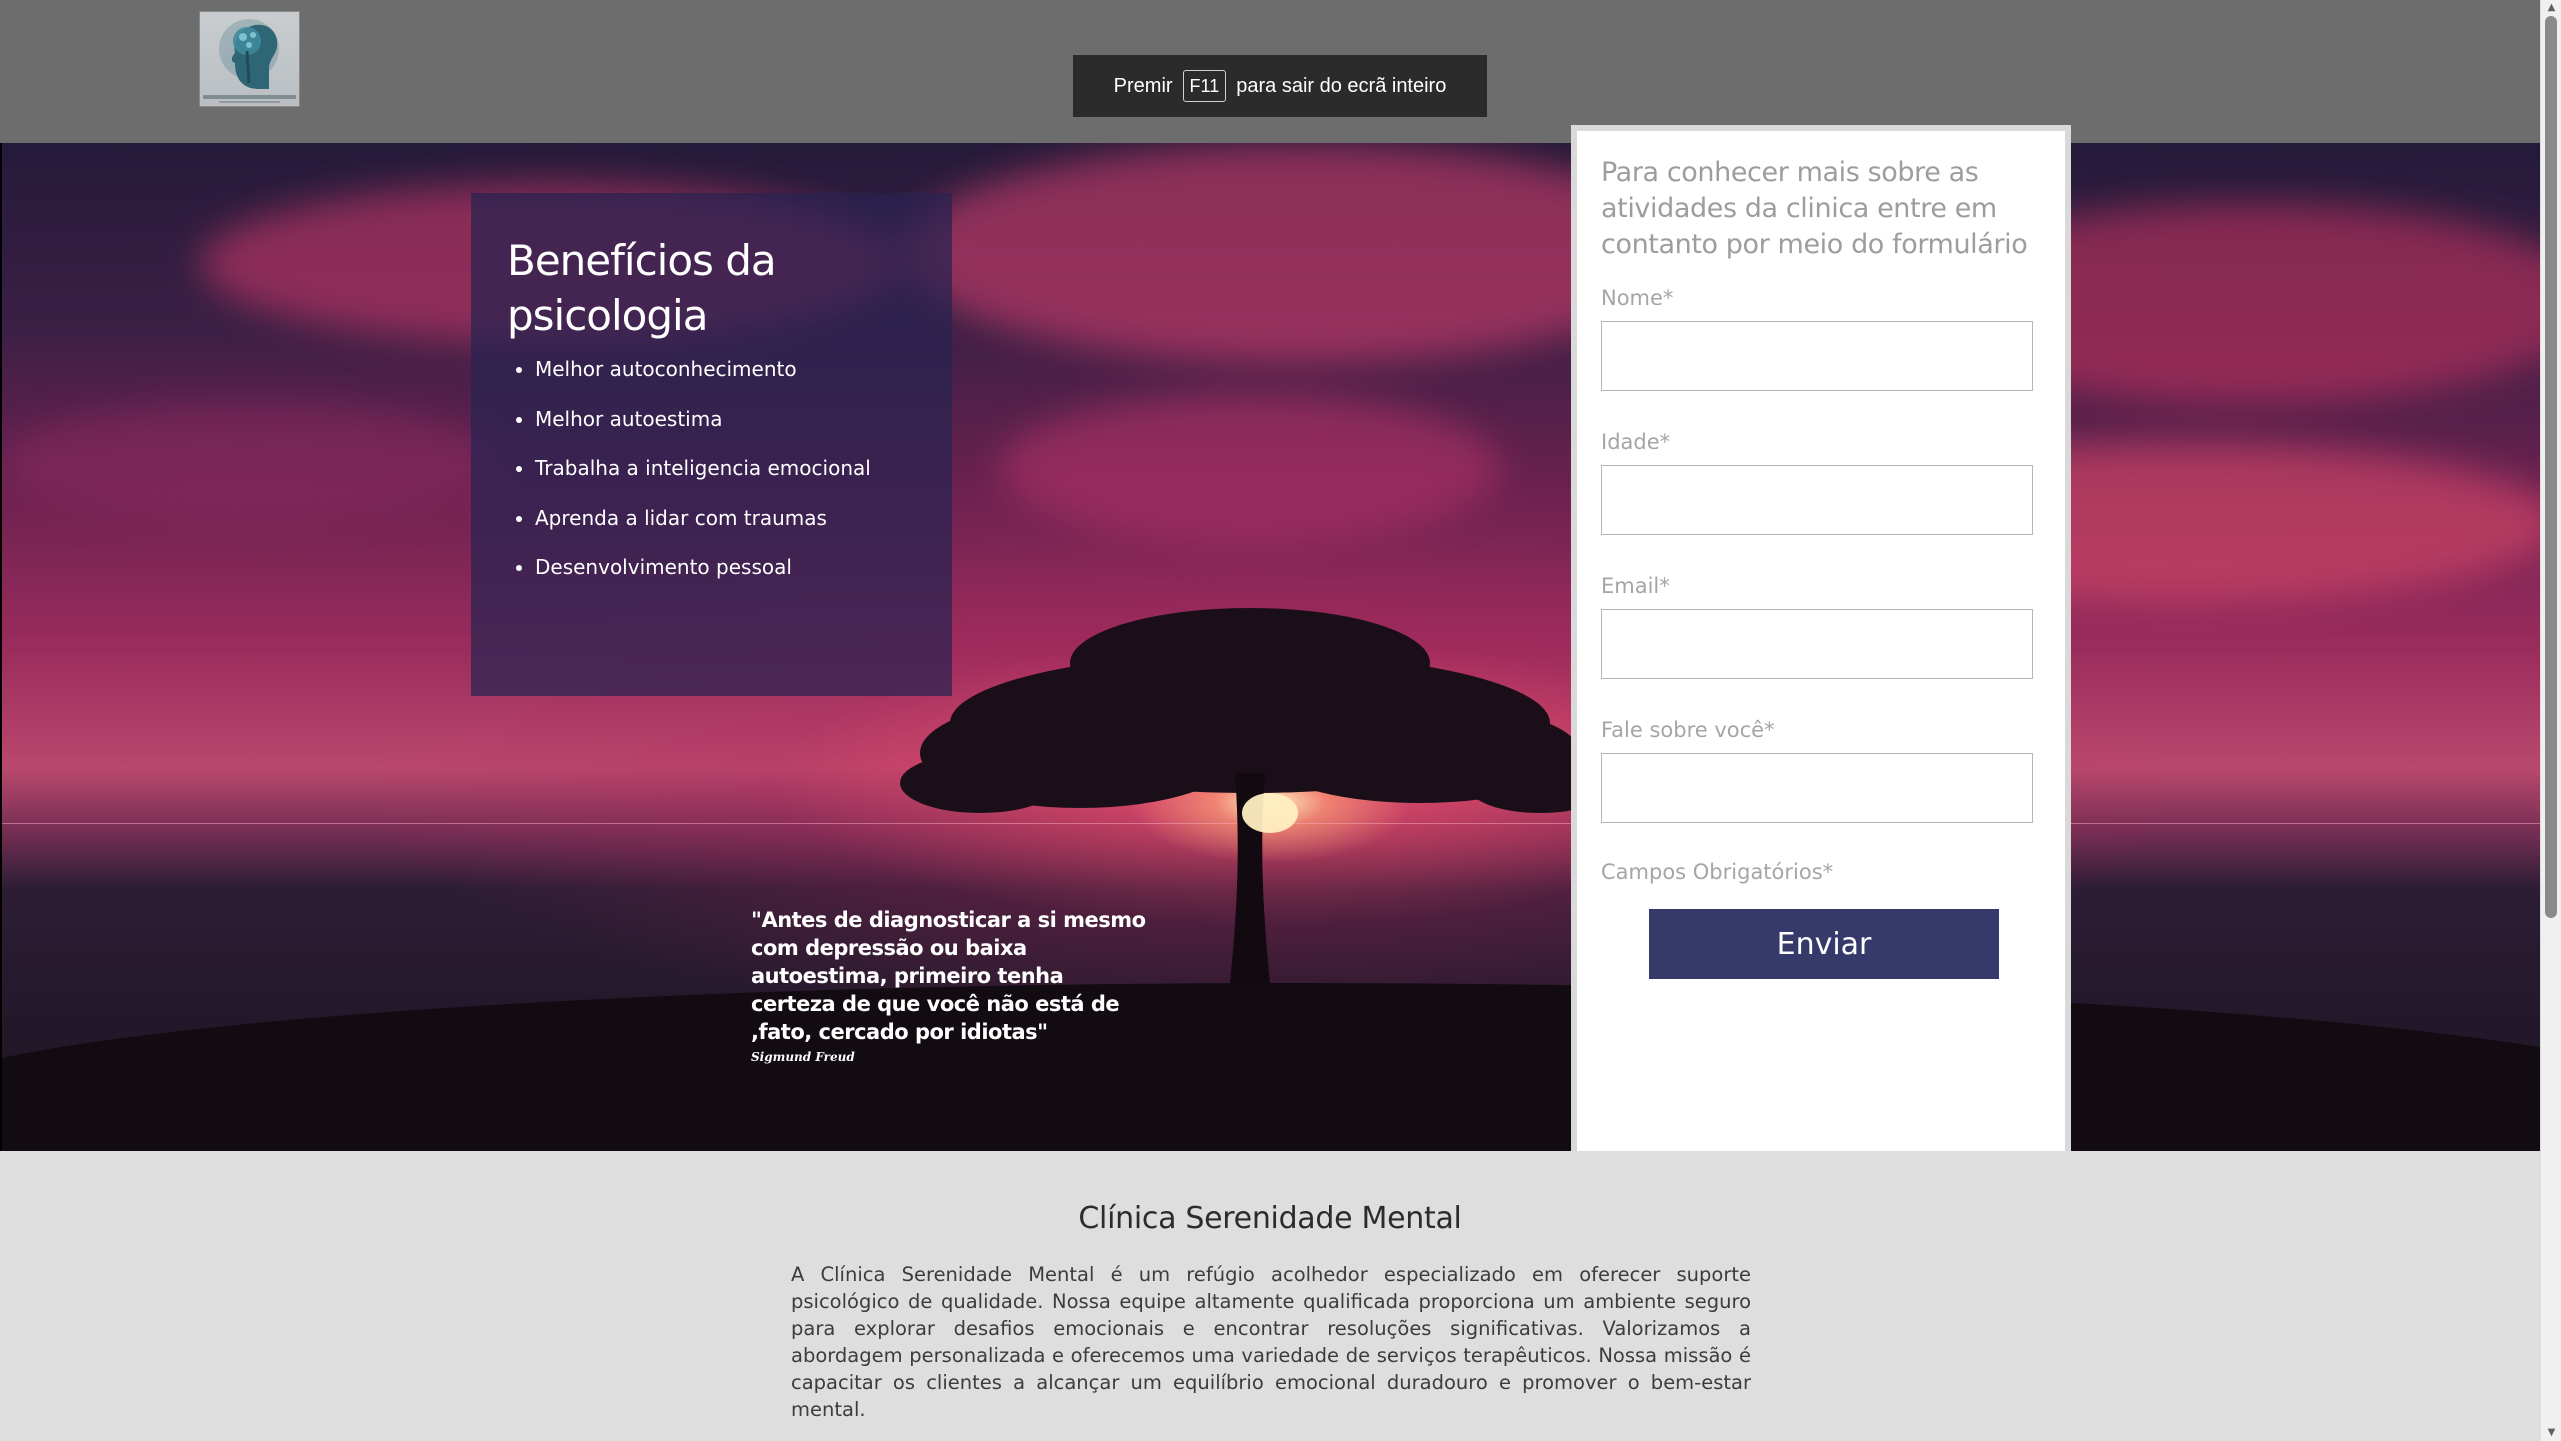 Image resolution: width=2561 pixels, height=1441 pixels. What do you see at coordinates (1635, 586) in the screenshot?
I see `email-label: Email*` at bounding box center [1635, 586].